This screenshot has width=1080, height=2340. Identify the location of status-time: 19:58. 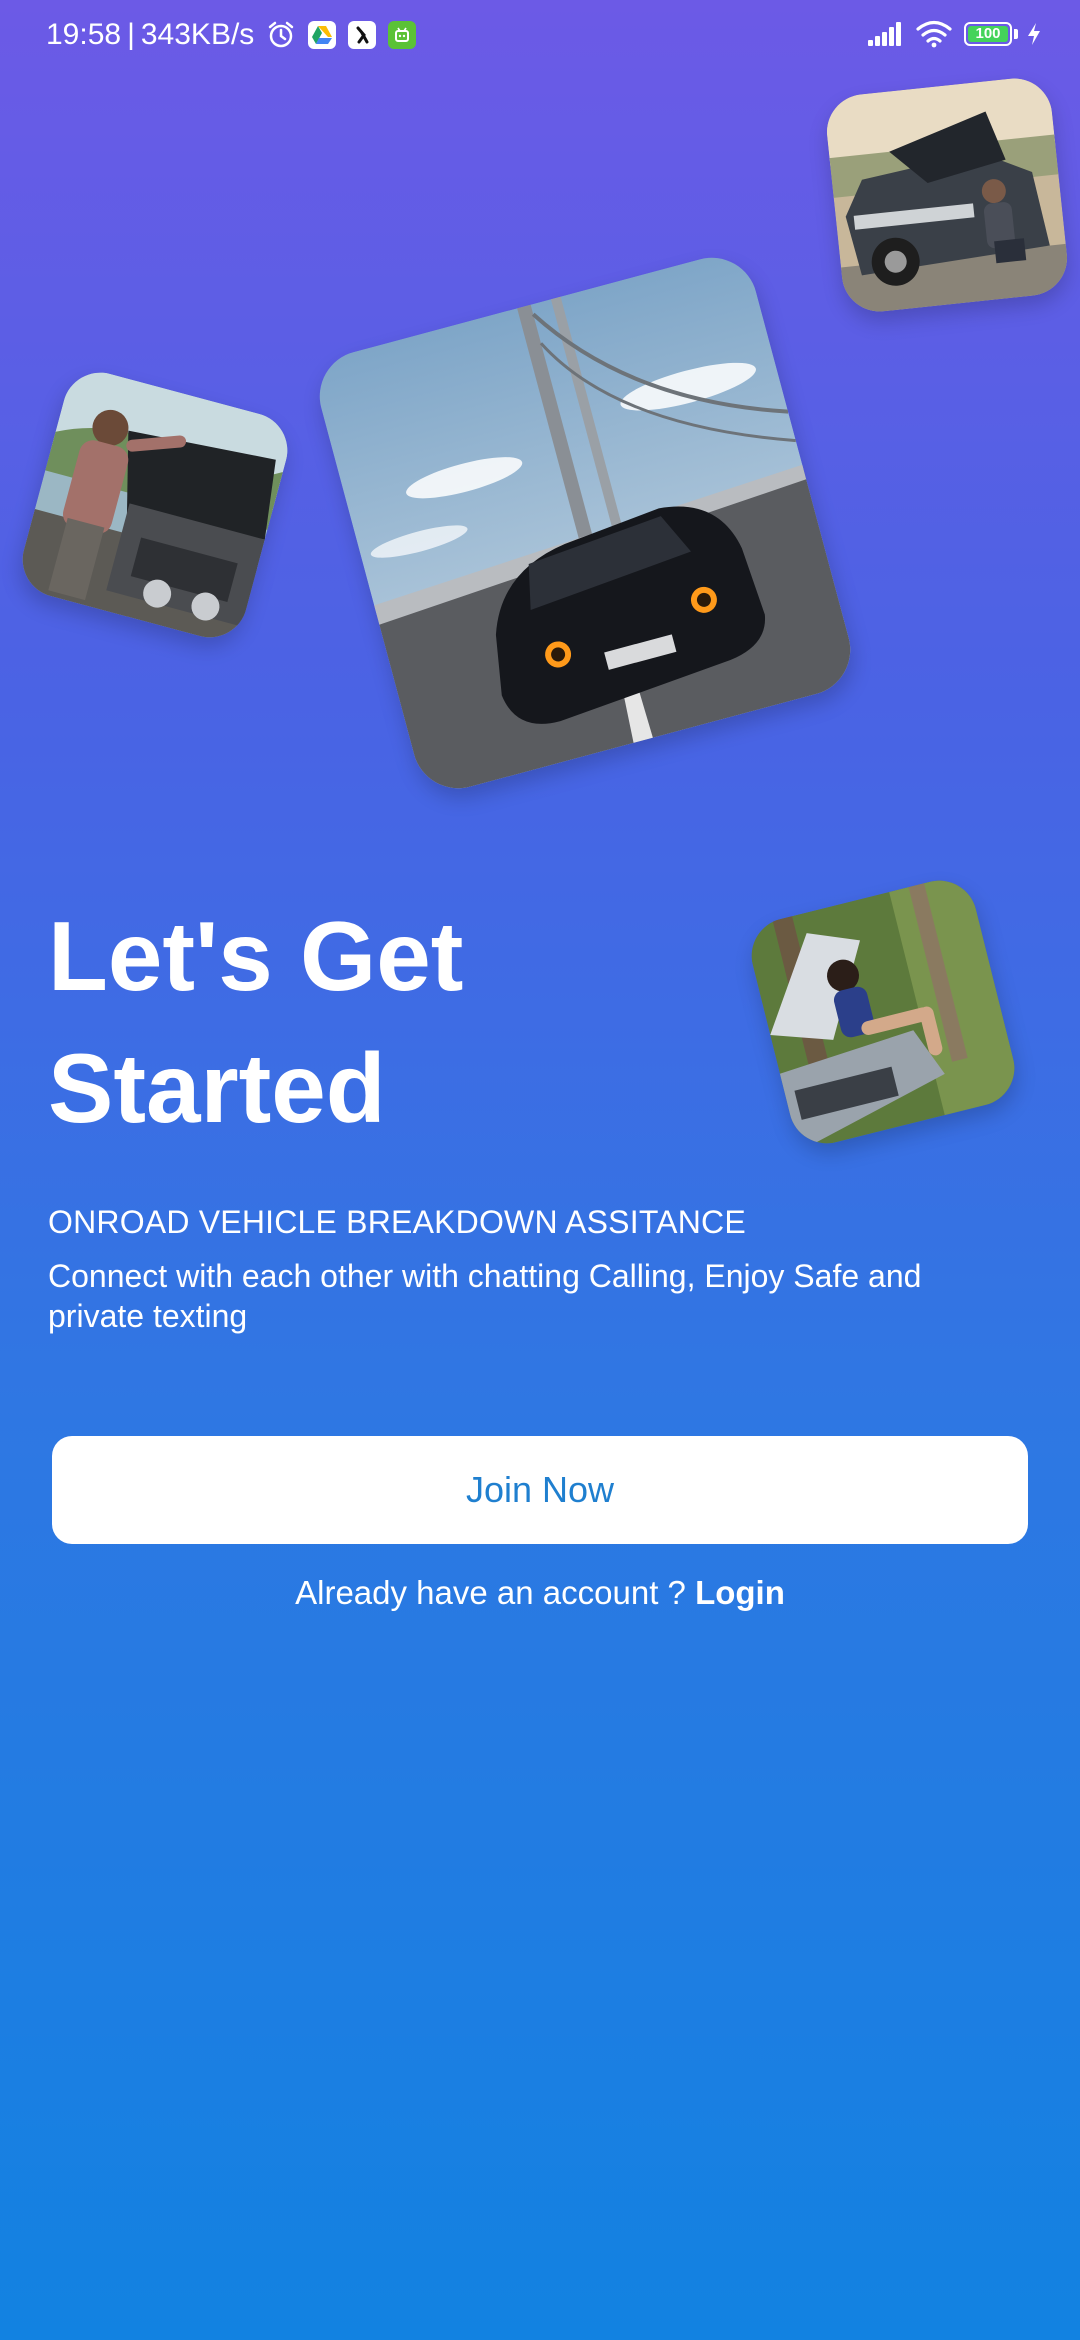
(84, 34).